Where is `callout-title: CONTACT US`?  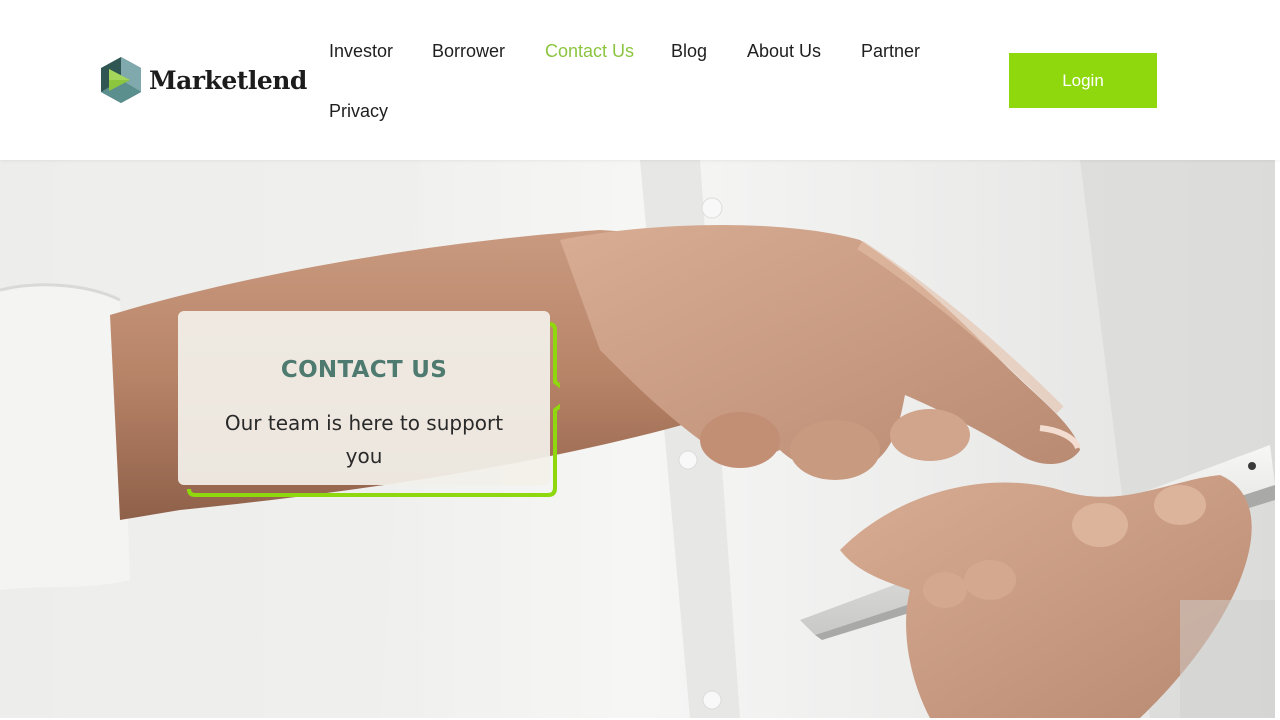 callout-title: CONTACT US is located at coordinates (364, 370).